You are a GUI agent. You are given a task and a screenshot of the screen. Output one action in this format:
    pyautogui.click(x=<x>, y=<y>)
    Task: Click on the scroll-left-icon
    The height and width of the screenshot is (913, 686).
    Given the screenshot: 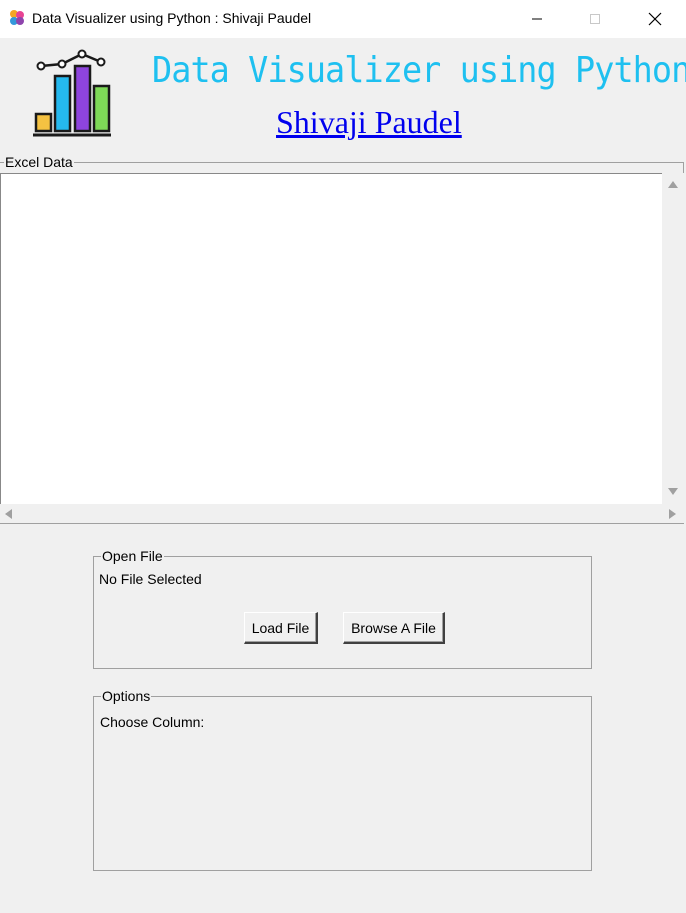 What is the action you would take?
    pyautogui.click(x=8, y=514)
    